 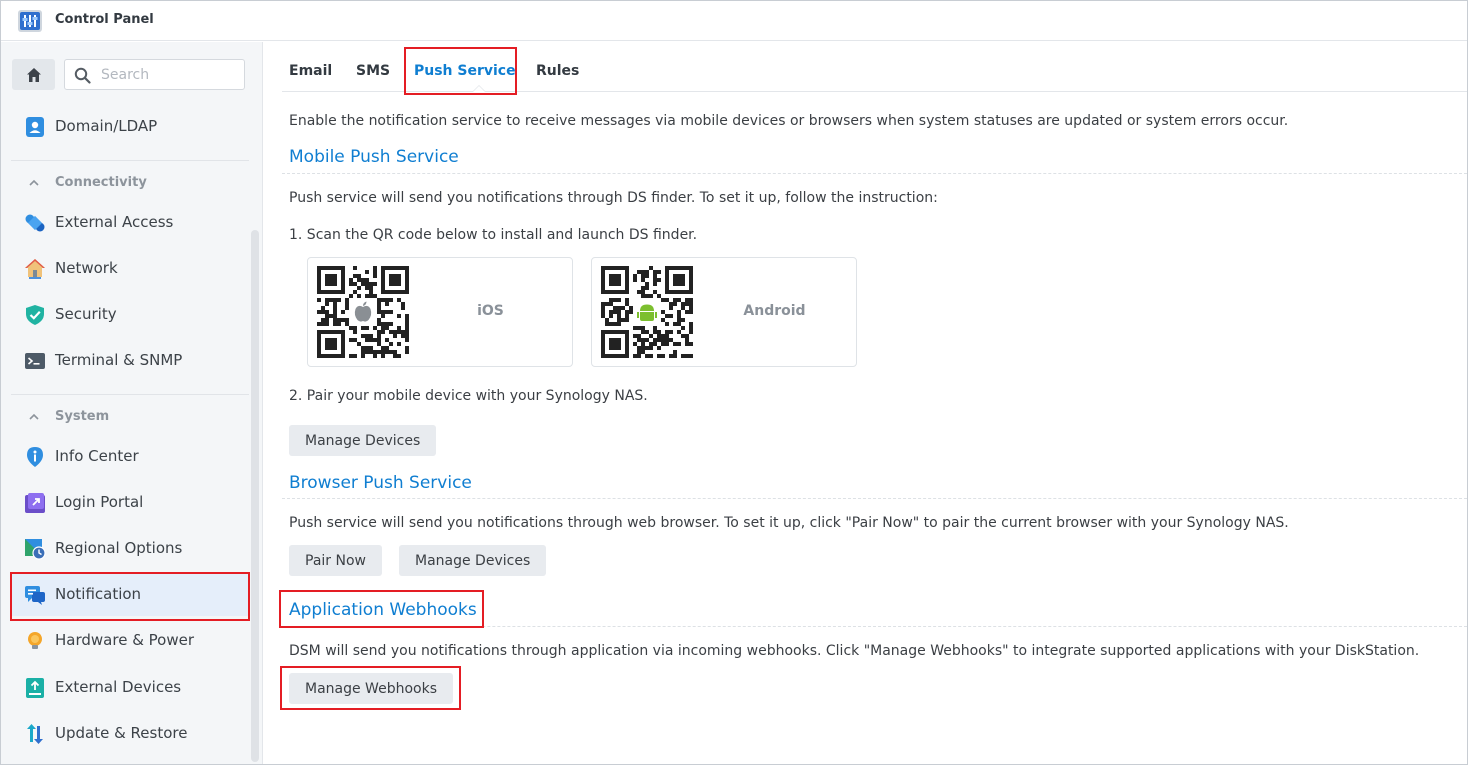 What do you see at coordinates (363, 440) in the screenshot?
I see `manage-devices-mobile-button: Manage Devices` at bounding box center [363, 440].